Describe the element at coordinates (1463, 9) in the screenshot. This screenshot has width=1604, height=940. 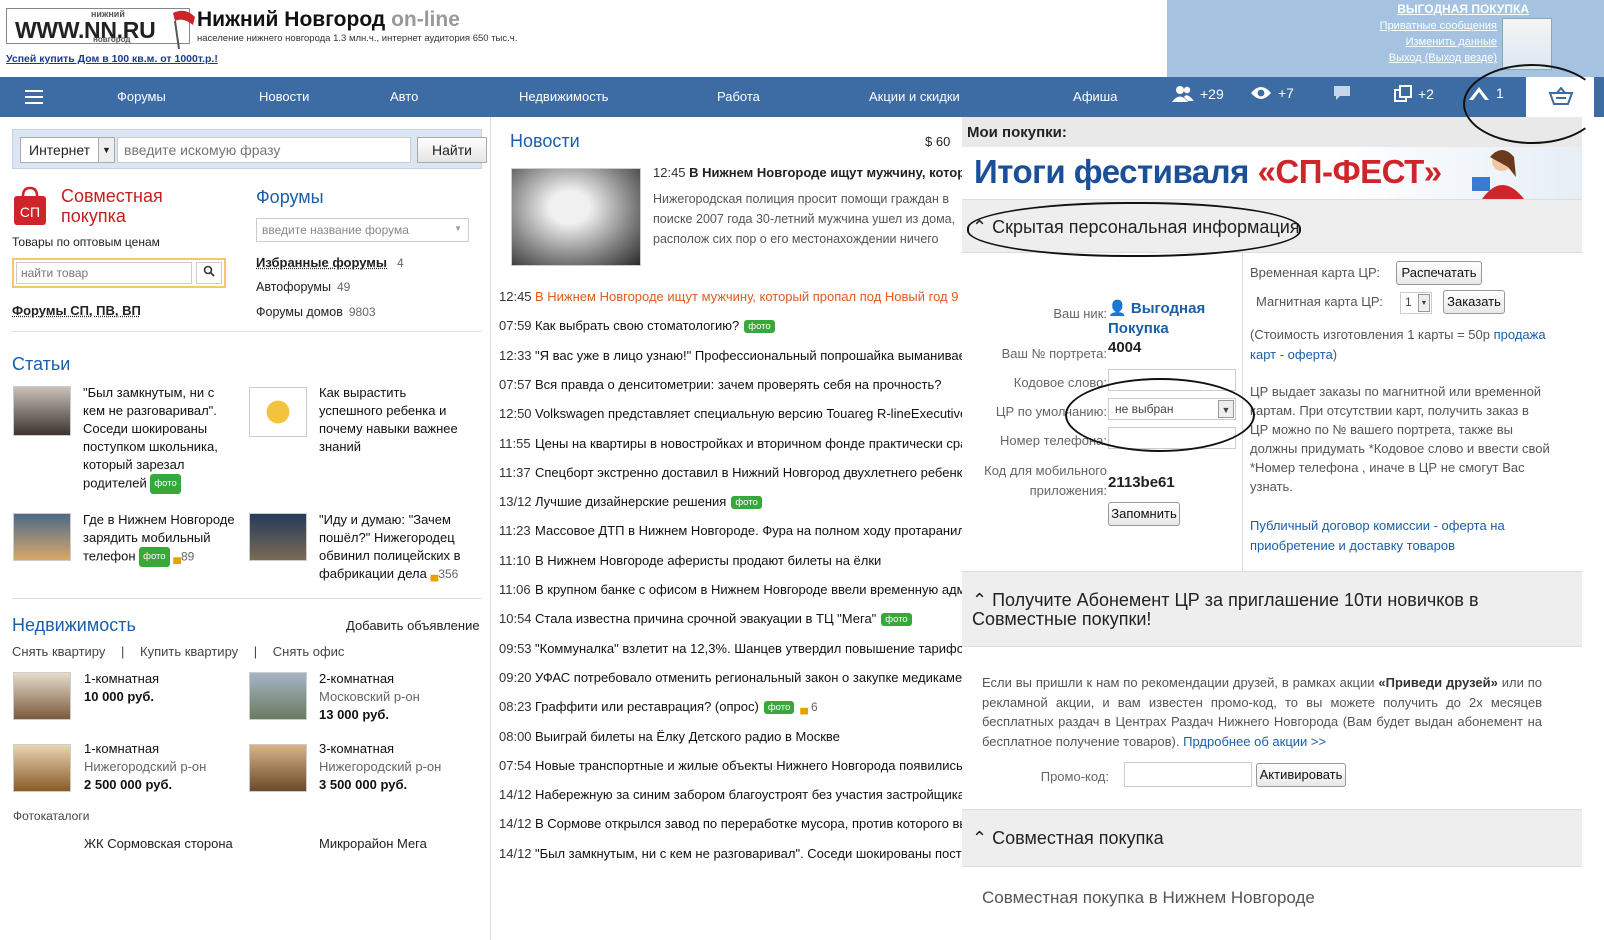
I see `user-name-link: ВЫГОДНАЯ ПОКУПКА` at that location.